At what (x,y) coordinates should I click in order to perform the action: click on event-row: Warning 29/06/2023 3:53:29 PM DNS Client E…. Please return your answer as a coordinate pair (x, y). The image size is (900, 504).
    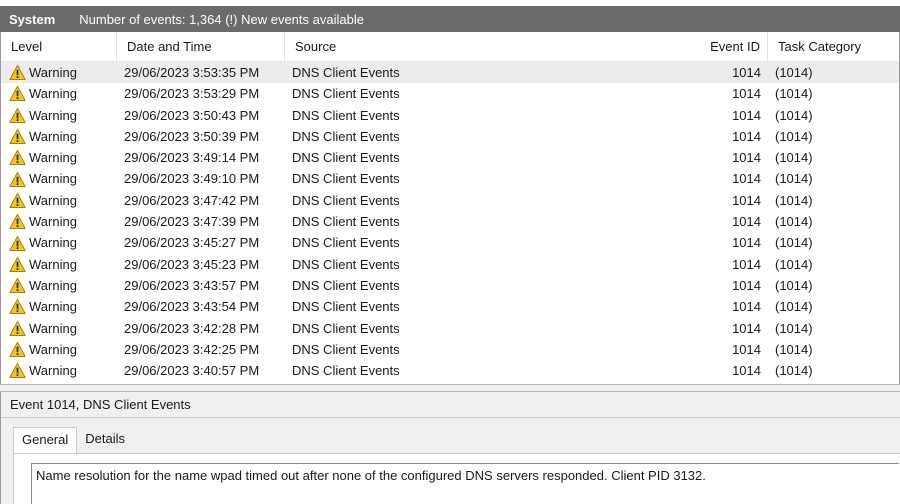
    Looking at the image, I should click on (450, 93).